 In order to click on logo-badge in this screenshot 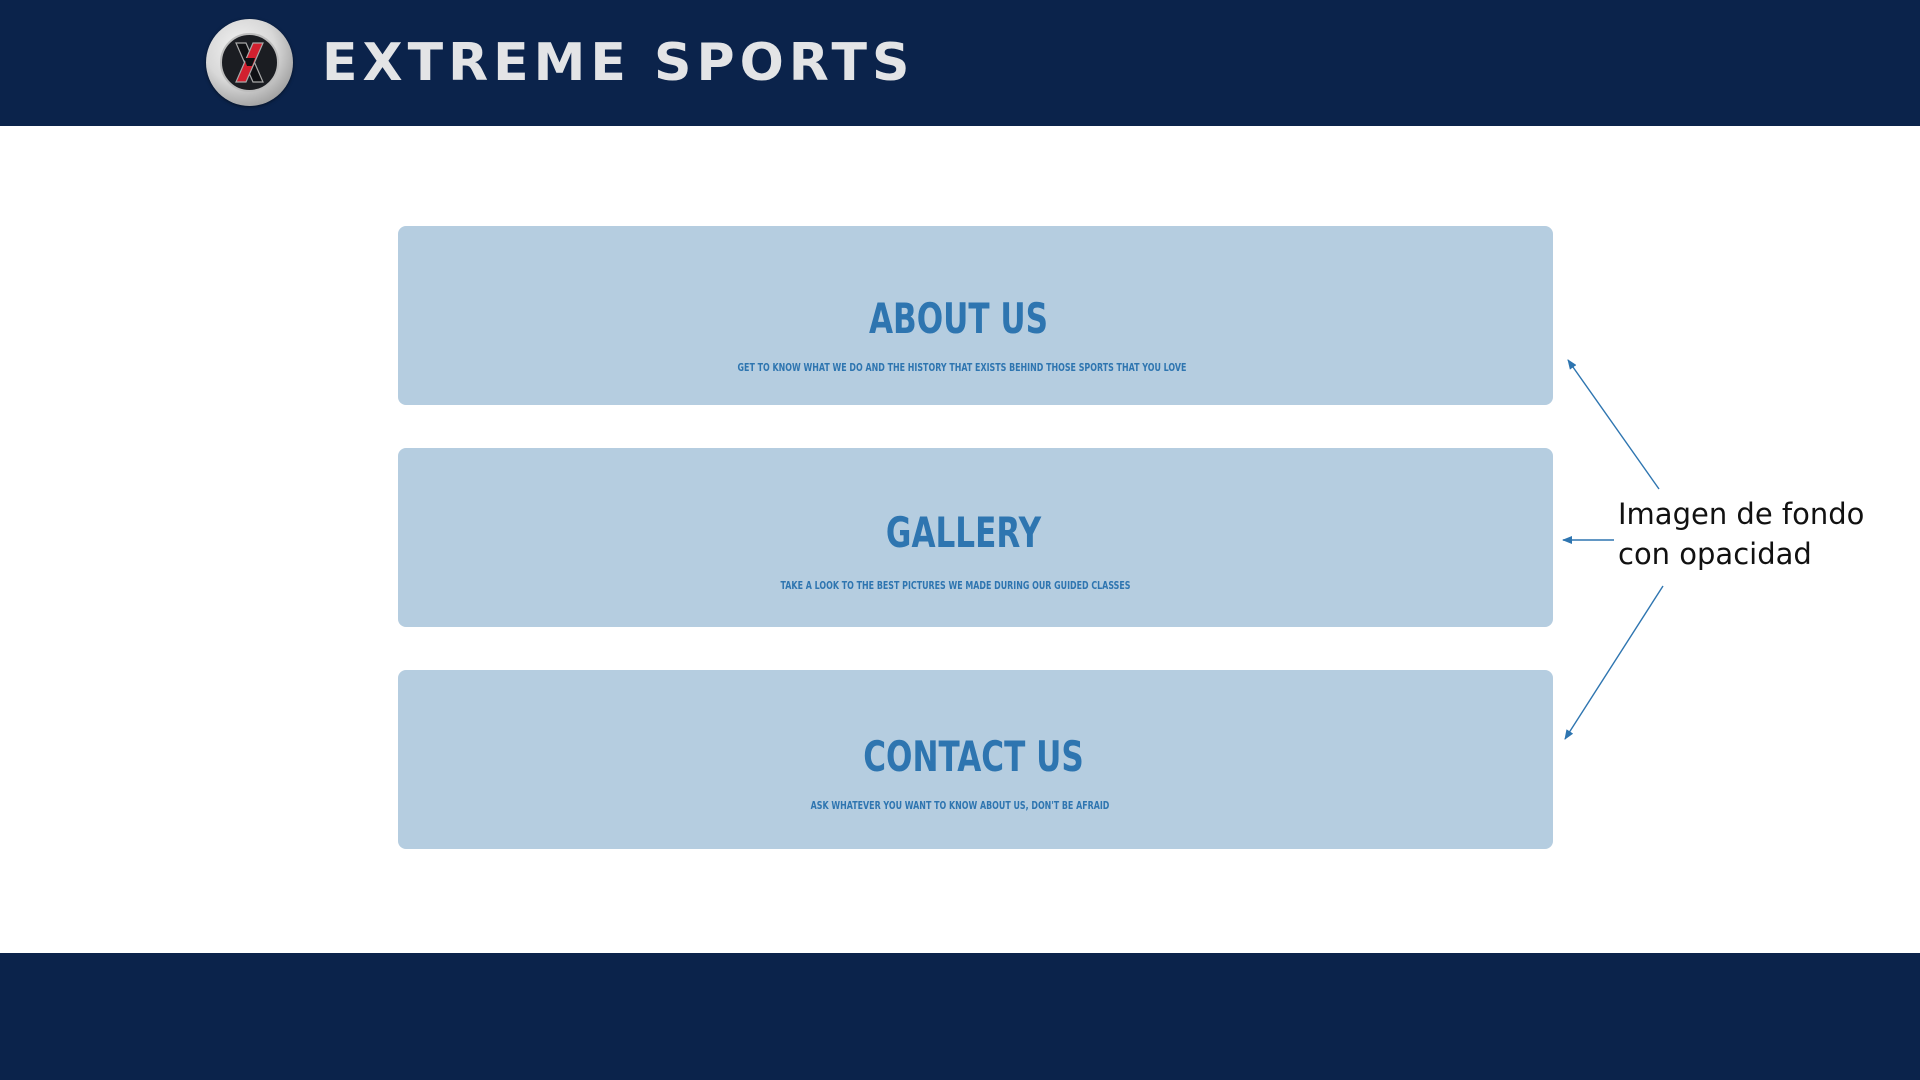, I will do `click(249, 62)`.